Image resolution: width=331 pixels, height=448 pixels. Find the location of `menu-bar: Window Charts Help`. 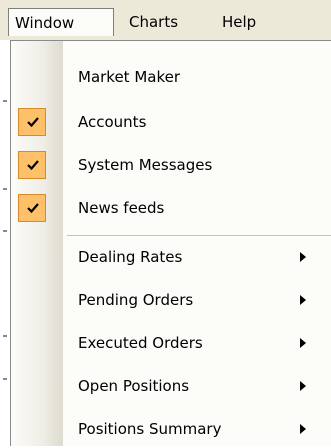

menu-bar: Window Charts Help is located at coordinates (165, 20).